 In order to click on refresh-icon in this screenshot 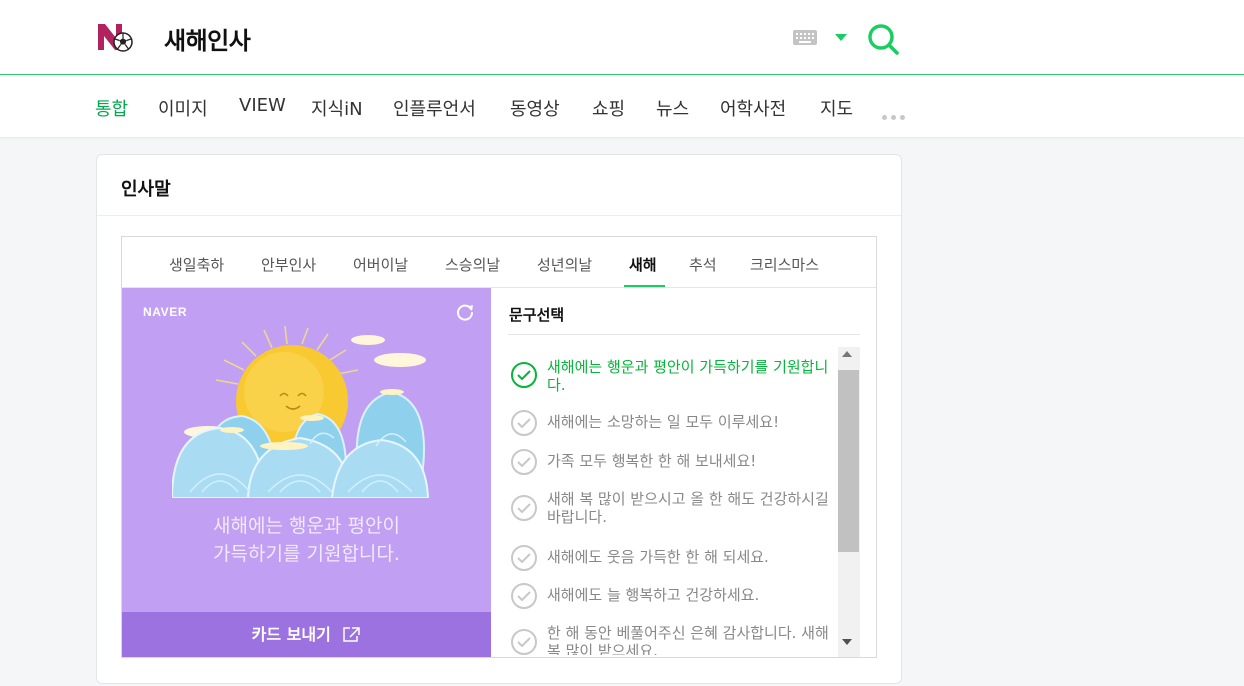, I will do `click(465, 312)`.